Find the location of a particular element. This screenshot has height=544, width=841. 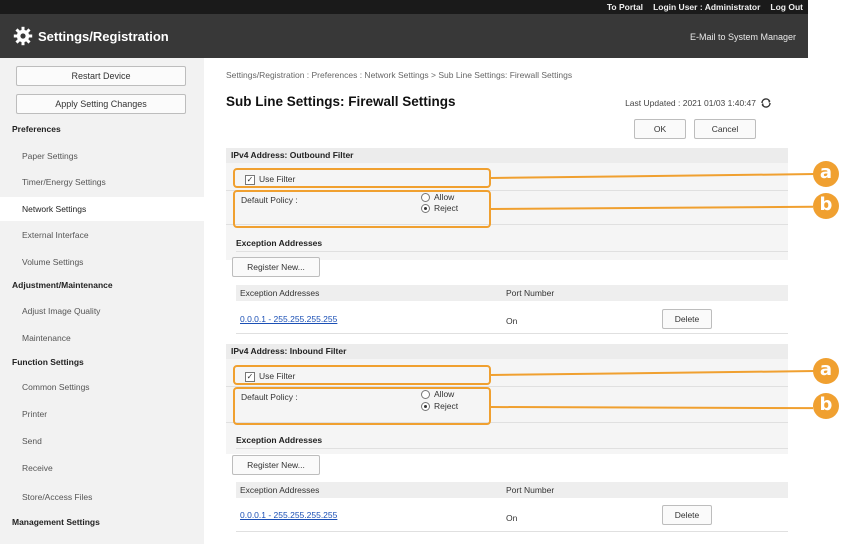

sidebar-item-volume-settings: Volume Settings is located at coordinates (52, 262).